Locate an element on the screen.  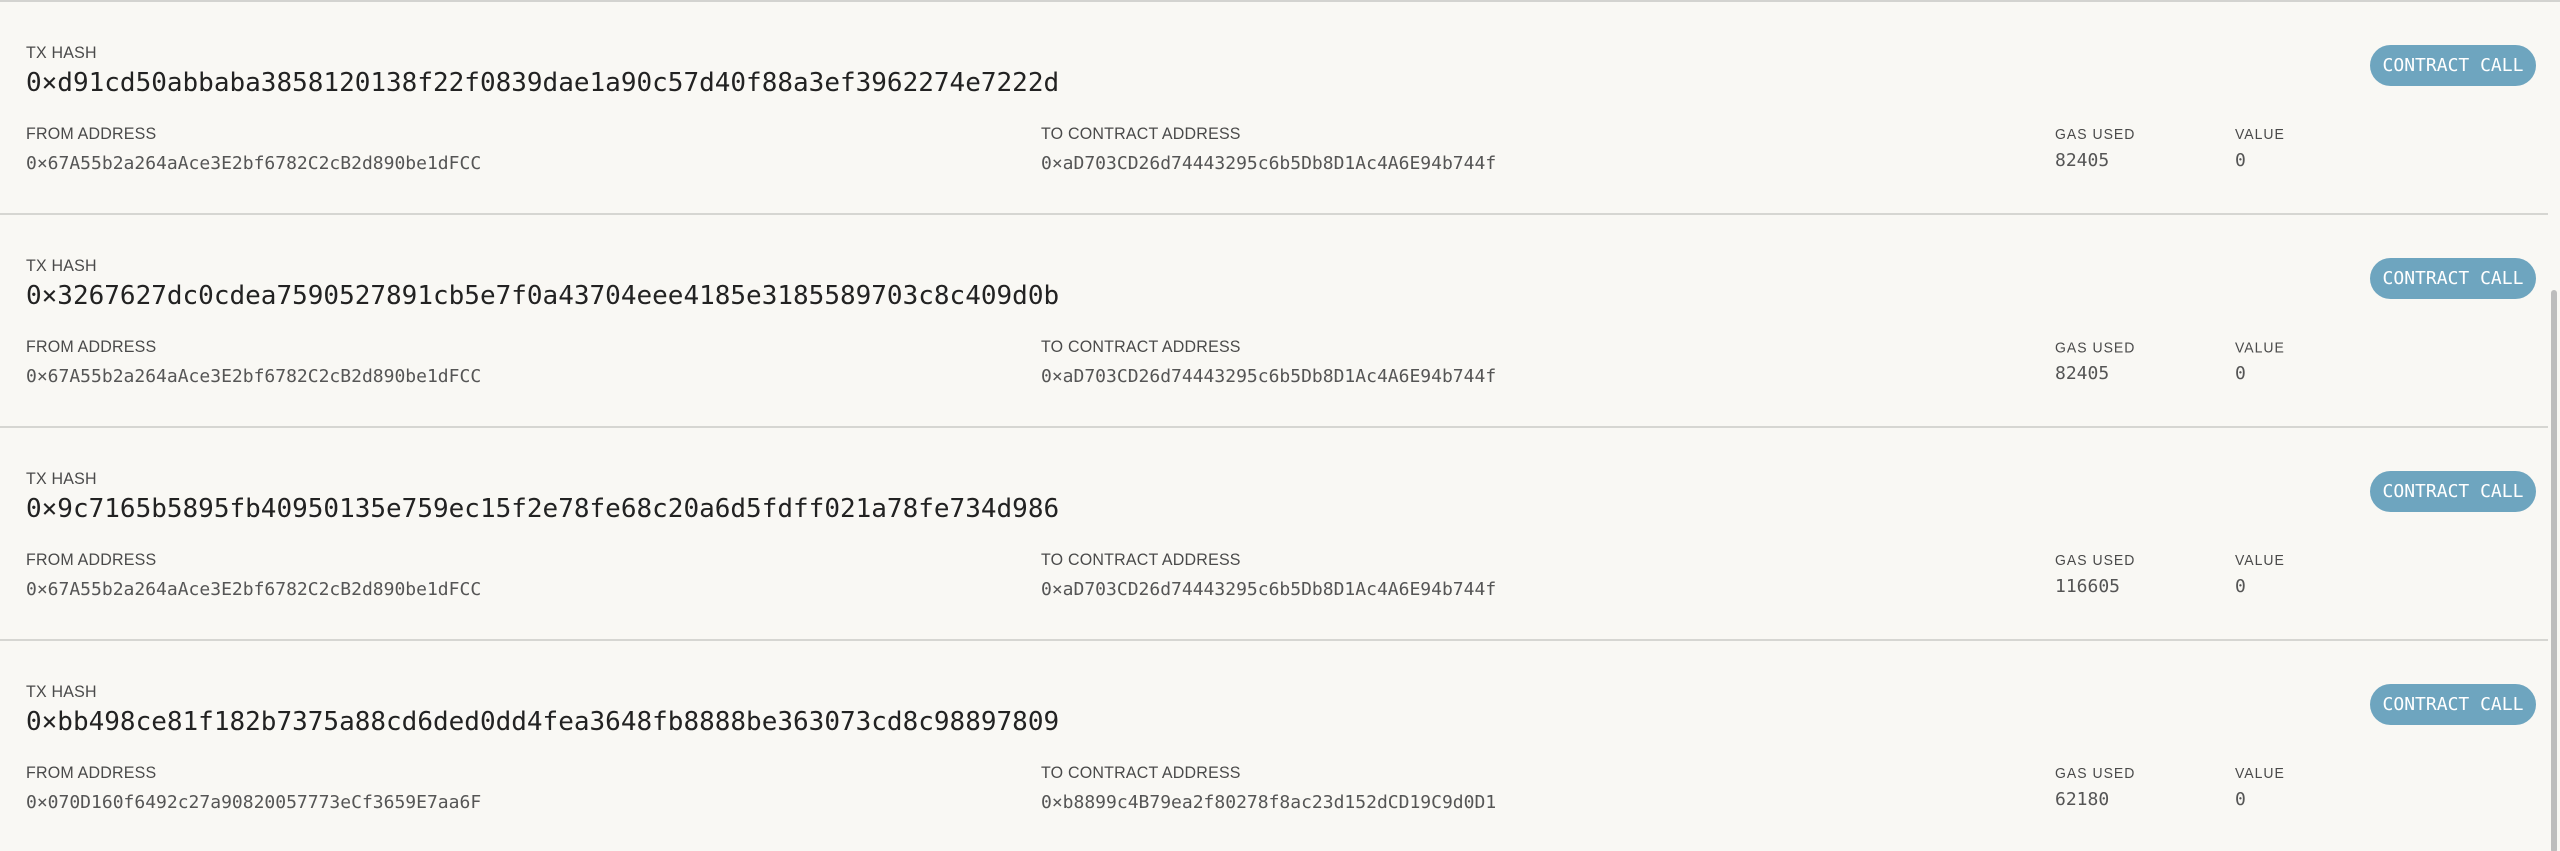
vertical-scrollbar is located at coordinates (2554, 426).